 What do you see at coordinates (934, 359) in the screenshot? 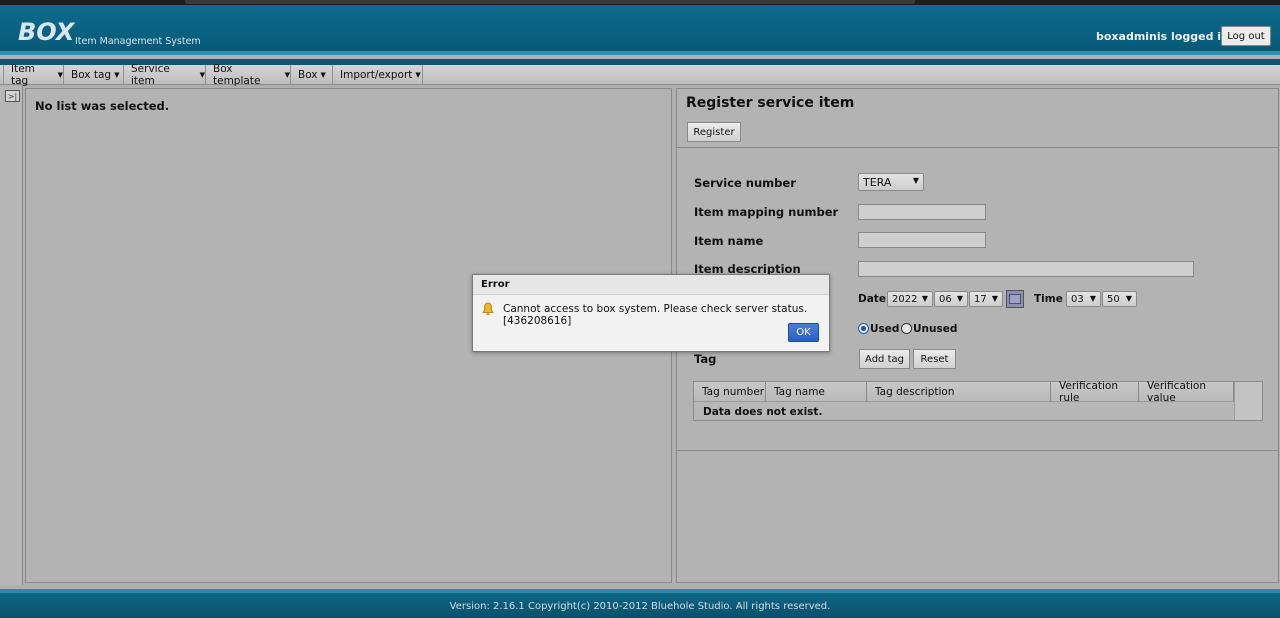
I see `reset-button: Reset` at bounding box center [934, 359].